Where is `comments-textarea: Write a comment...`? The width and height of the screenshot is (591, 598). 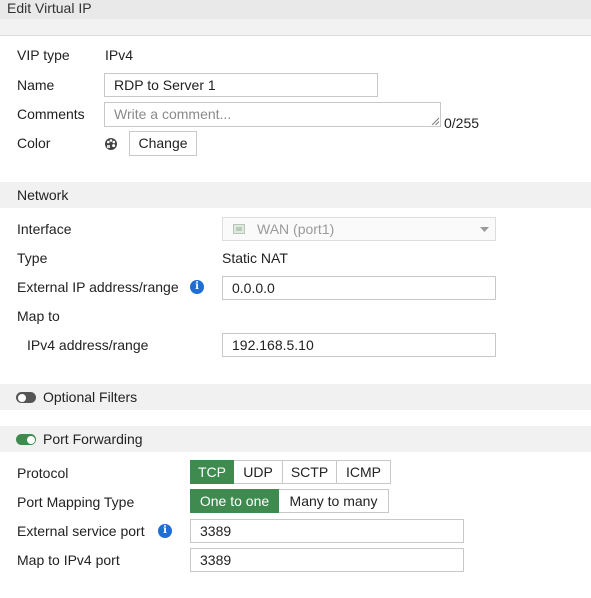 comments-textarea: Write a comment... is located at coordinates (272, 114).